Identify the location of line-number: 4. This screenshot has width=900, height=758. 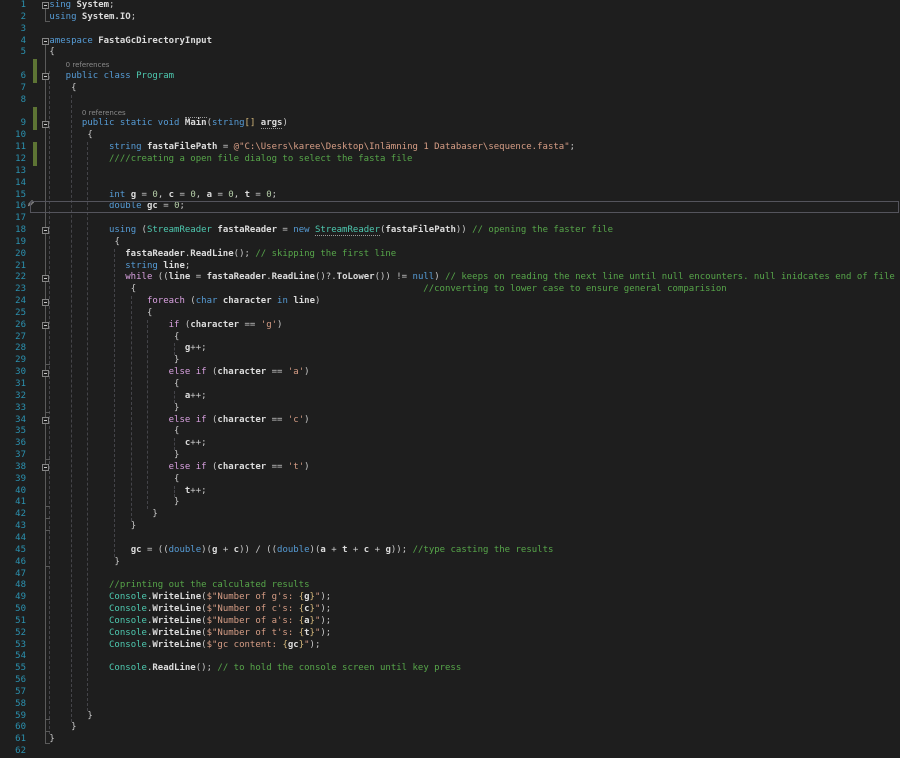
(13, 41).